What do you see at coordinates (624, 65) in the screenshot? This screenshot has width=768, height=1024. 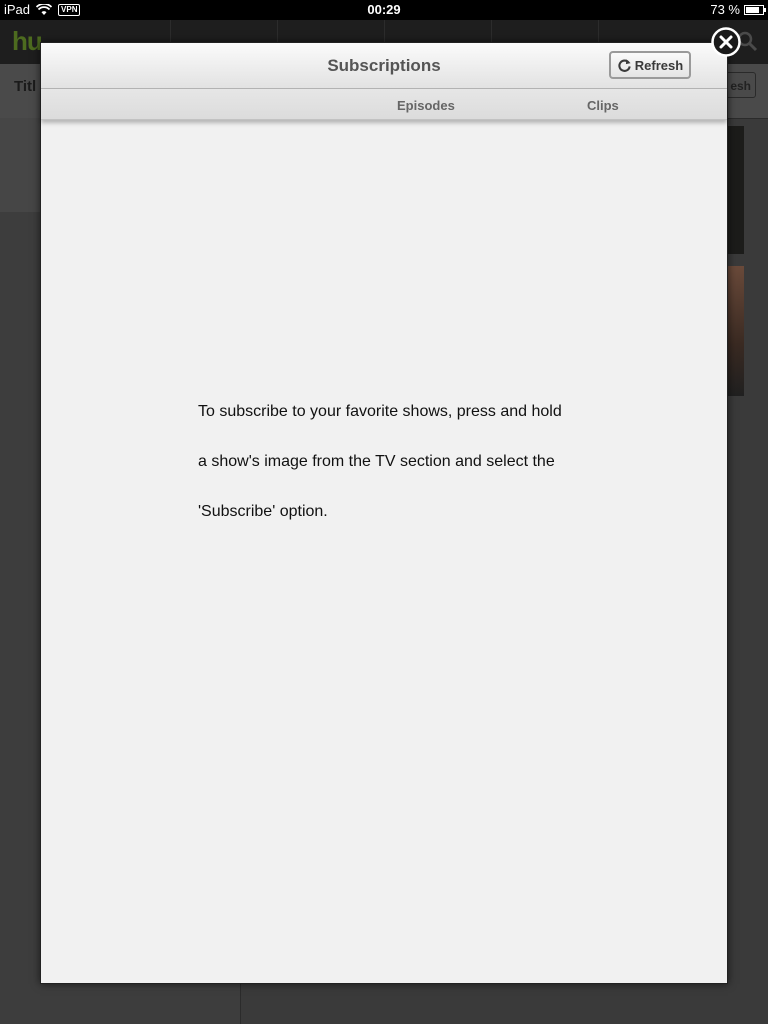 I see `refresh-icon` at bounding box center [624, 65].